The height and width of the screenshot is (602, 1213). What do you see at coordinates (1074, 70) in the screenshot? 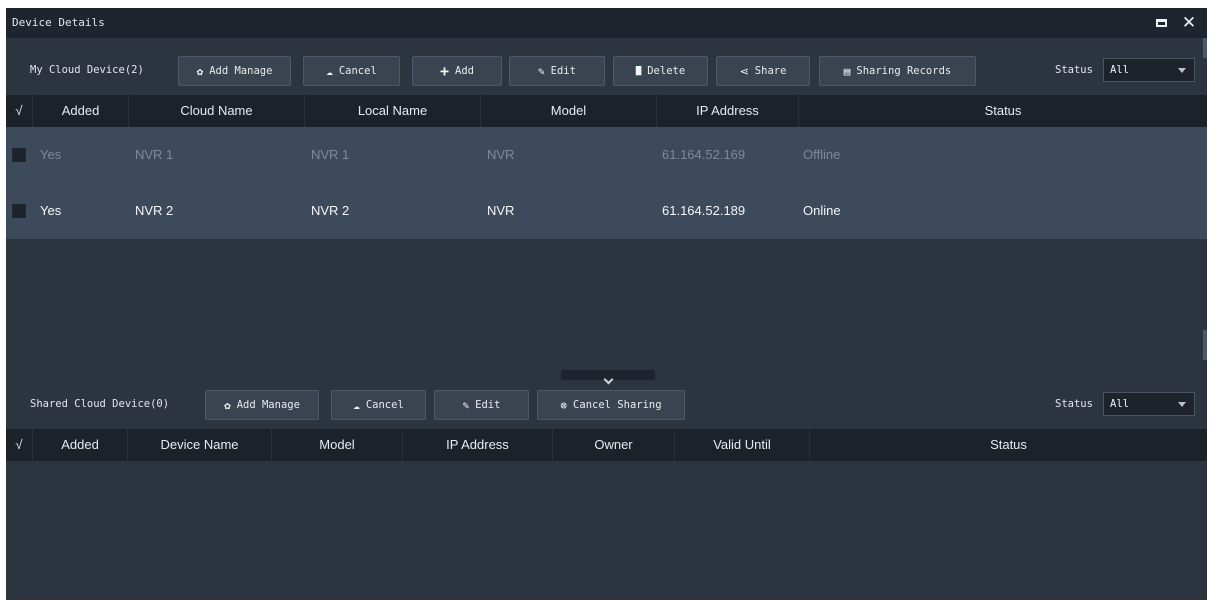
I see `status-filter-label: Status` at bounding box center [1074, 70].